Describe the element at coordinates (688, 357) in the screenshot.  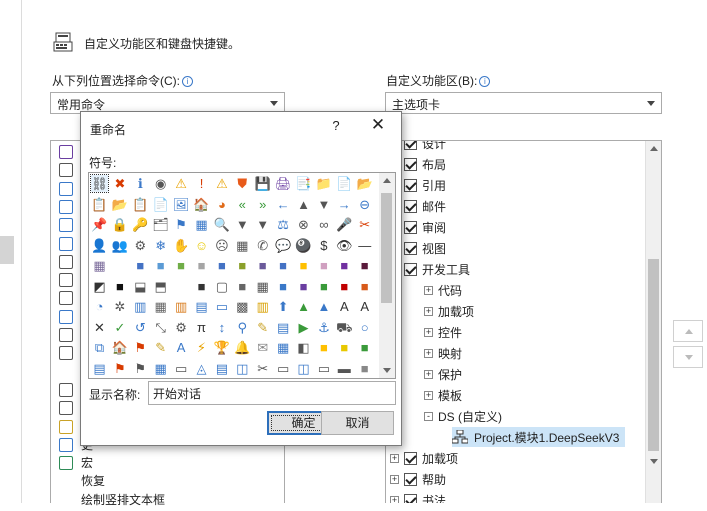
I see `move-down-button` at that location.